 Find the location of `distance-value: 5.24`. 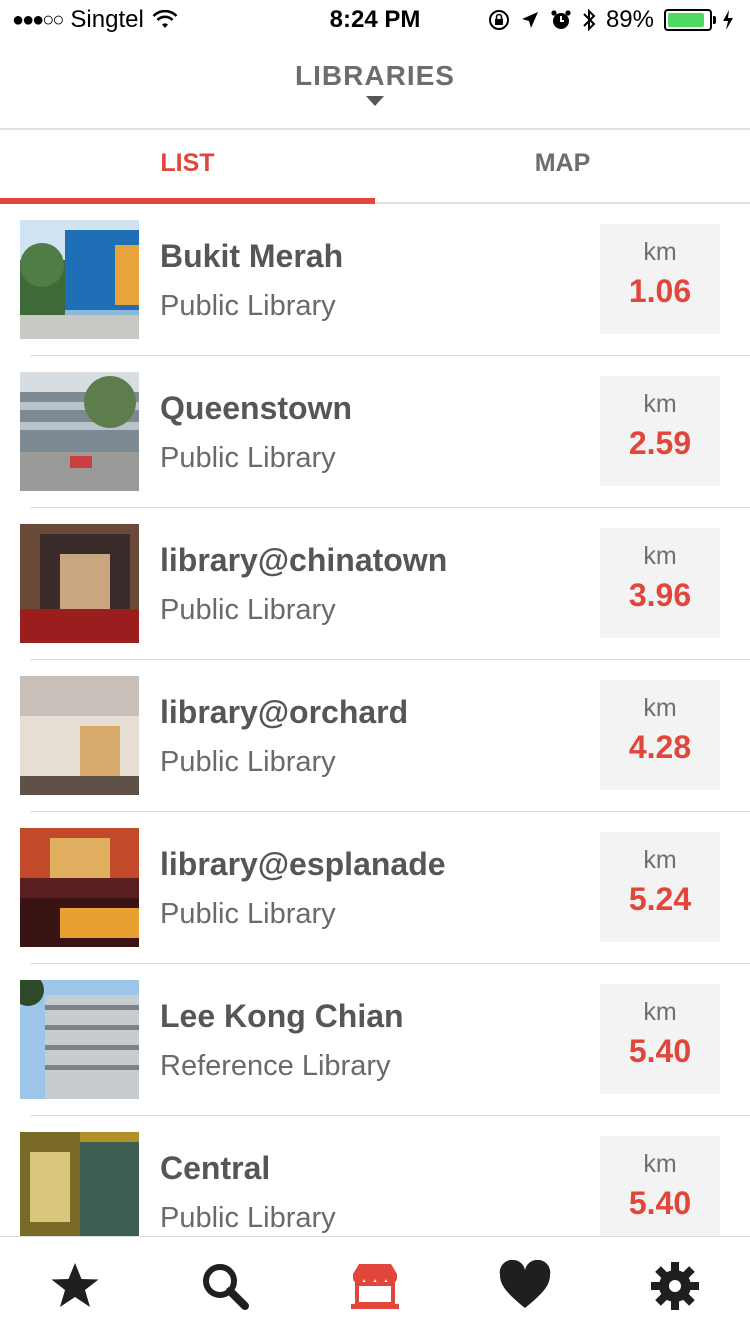

distance-value: 5.24 is located at coordinates (660, 899).